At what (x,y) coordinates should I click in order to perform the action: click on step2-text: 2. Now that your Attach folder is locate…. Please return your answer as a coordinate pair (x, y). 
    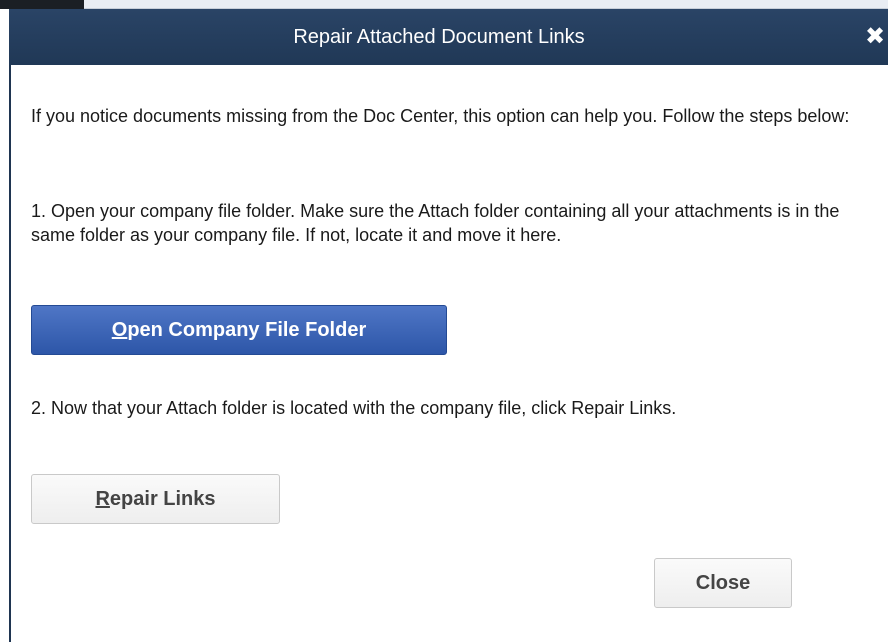
    Looking at the image, I should click on (354, 408).